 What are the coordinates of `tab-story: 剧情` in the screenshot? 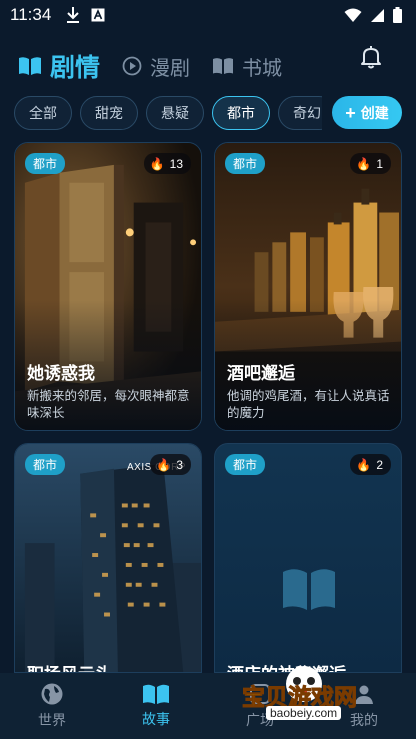 It's located at (59, 66).